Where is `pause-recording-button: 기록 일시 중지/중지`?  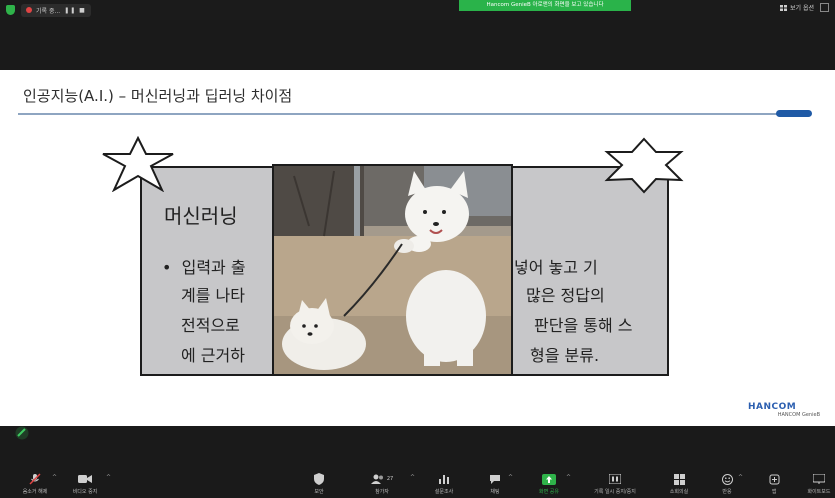 pause-recording-button: 기록 일시 중지/중지 is located at coordinates (615, 484).